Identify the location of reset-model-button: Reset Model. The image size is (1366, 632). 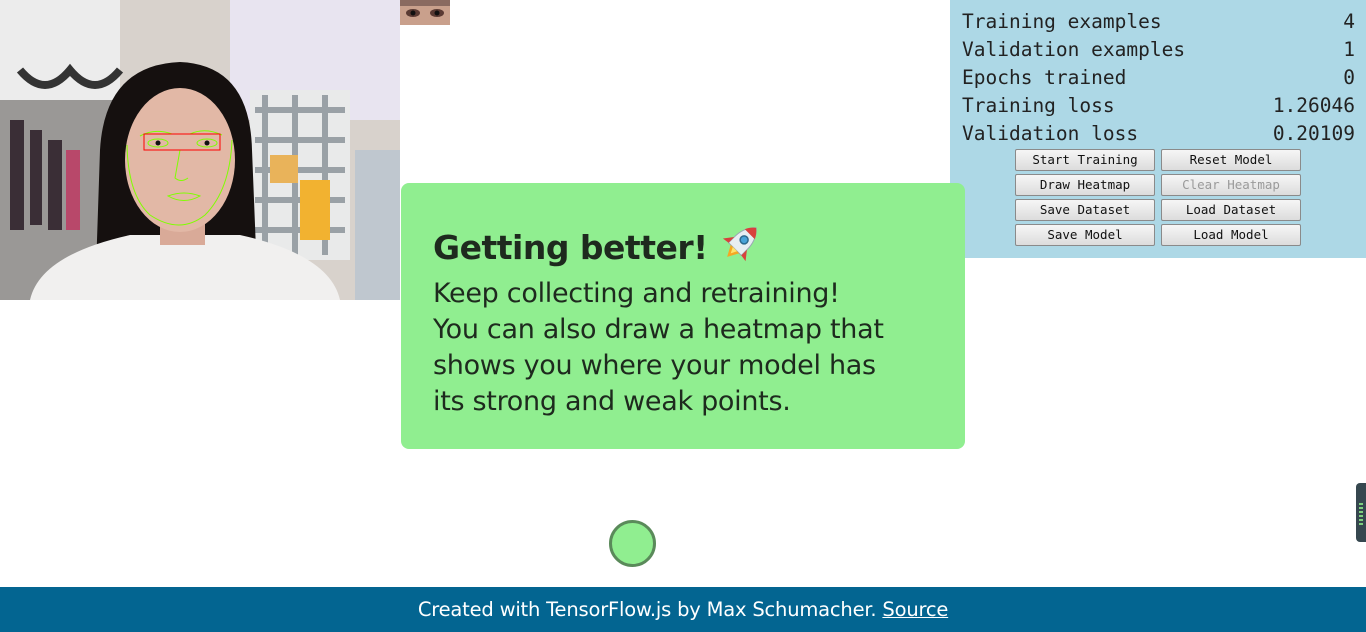
(1231, 160).